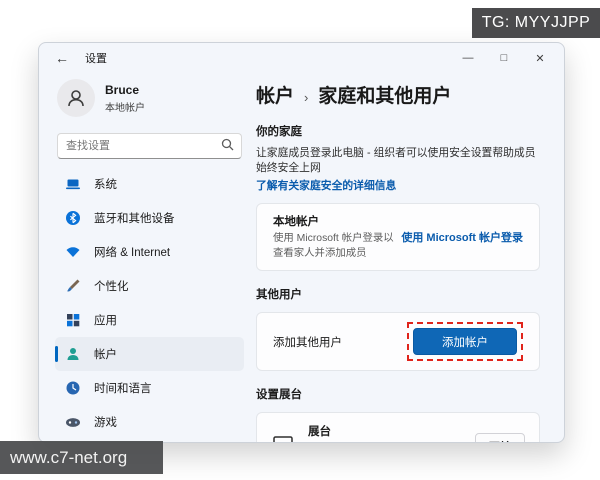 The image size is (600, 480). Describe the element at coordinates (385, 442) in the screenshot. I see `kiosk-subtitle: 将此设备转换为展台以用作数字签名、交互式显示器或其他用途` at that location.